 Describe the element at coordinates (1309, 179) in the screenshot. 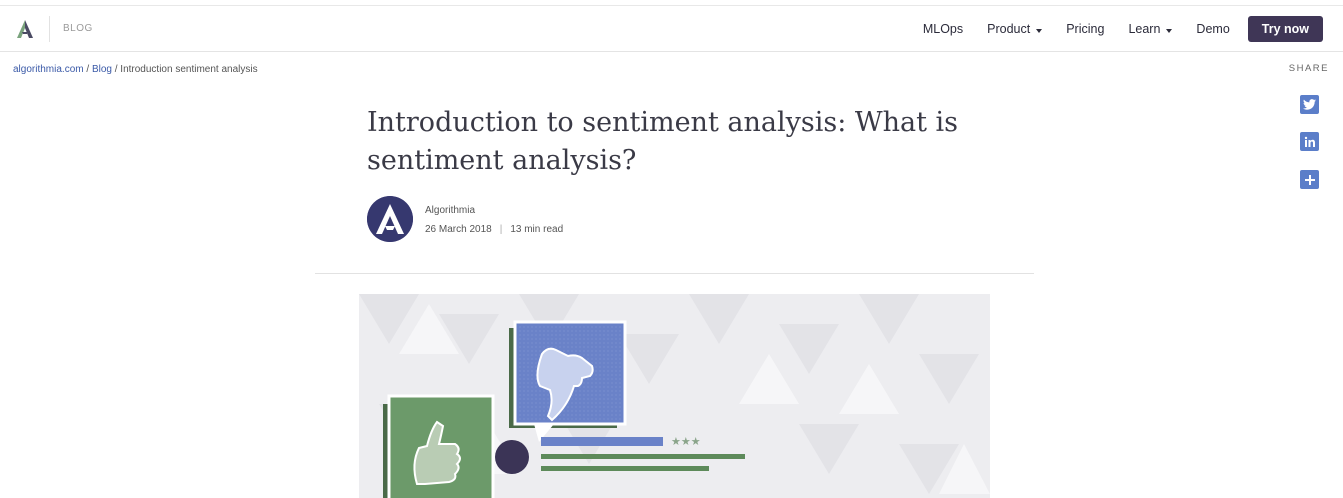

I see `plus-icon` at that location.